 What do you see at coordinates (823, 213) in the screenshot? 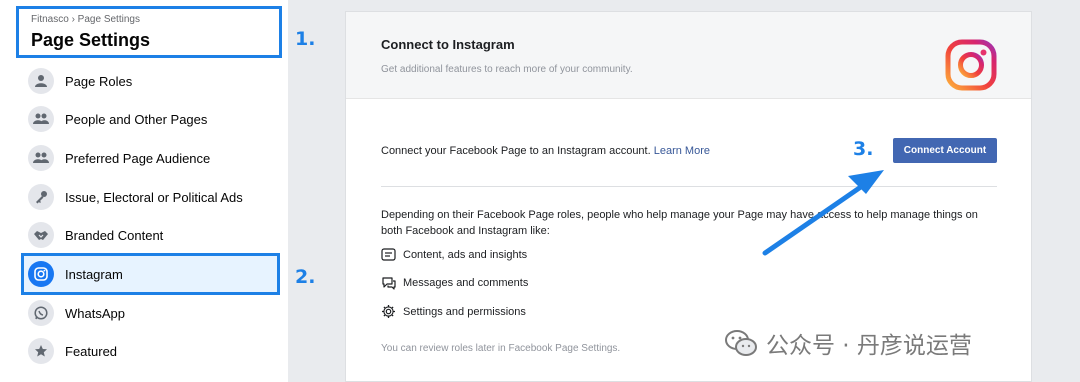
I see `pointer-arrow-icon` at bounding box center [823, 213].